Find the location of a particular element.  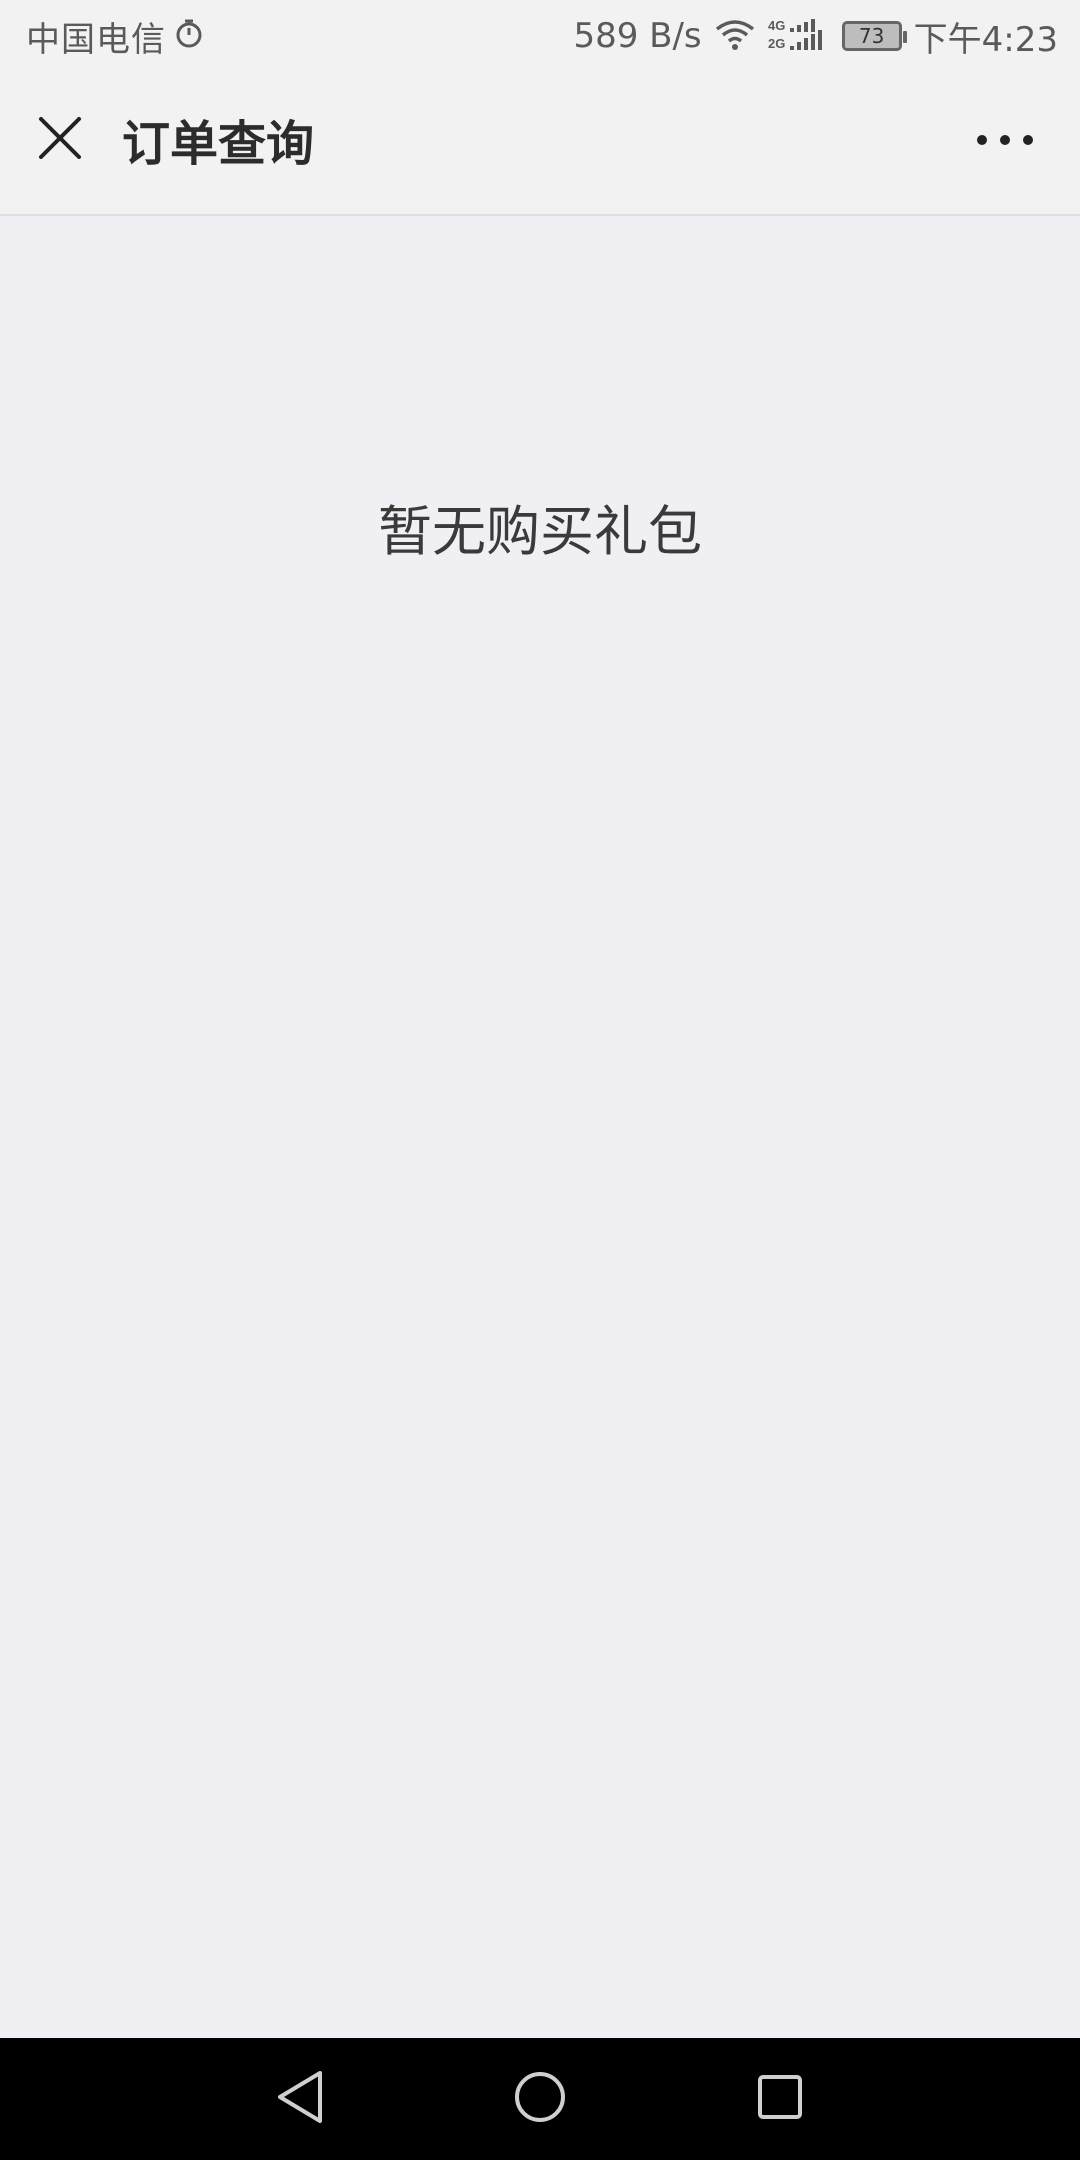

status-right: 589 B/s 4G 2G 73 下午4:23 is located at coordinates (815, 37).